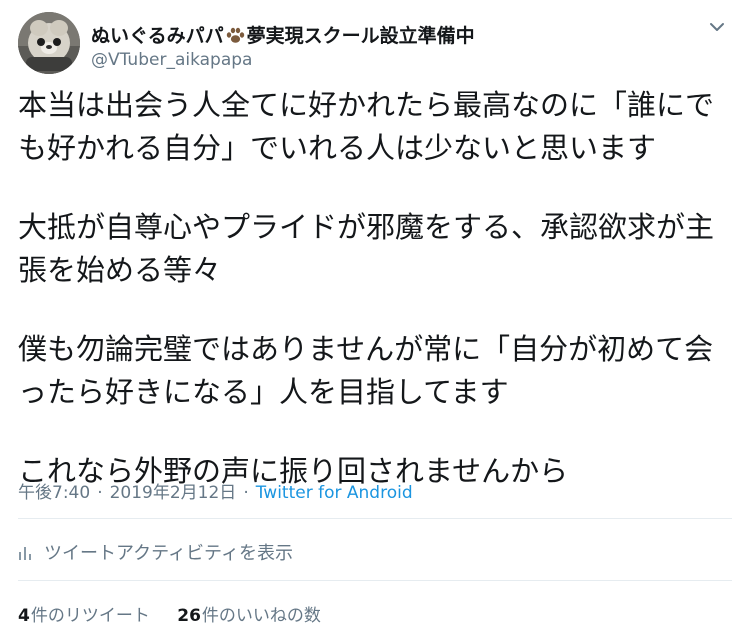 This screenshot has height=642, width=750. Describe the element at coordinates (360, 36) in the screenshot. I see `display-name-suffix: 夢実現スクール設立準備中` at that location.